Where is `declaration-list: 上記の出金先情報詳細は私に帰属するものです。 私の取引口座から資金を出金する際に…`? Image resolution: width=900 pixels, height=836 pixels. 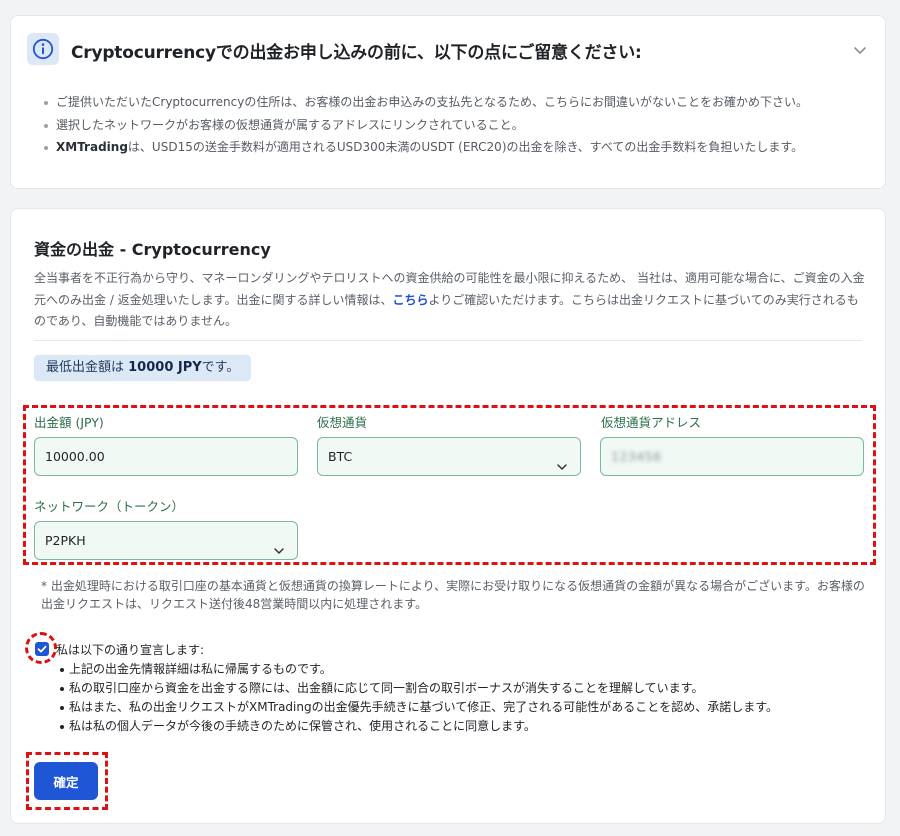
declaration-list: 上記の出金先情報詳細は私に帰属するものです。 私の取引口座から資金を出金する際に… is located at coordinates (418, 698).